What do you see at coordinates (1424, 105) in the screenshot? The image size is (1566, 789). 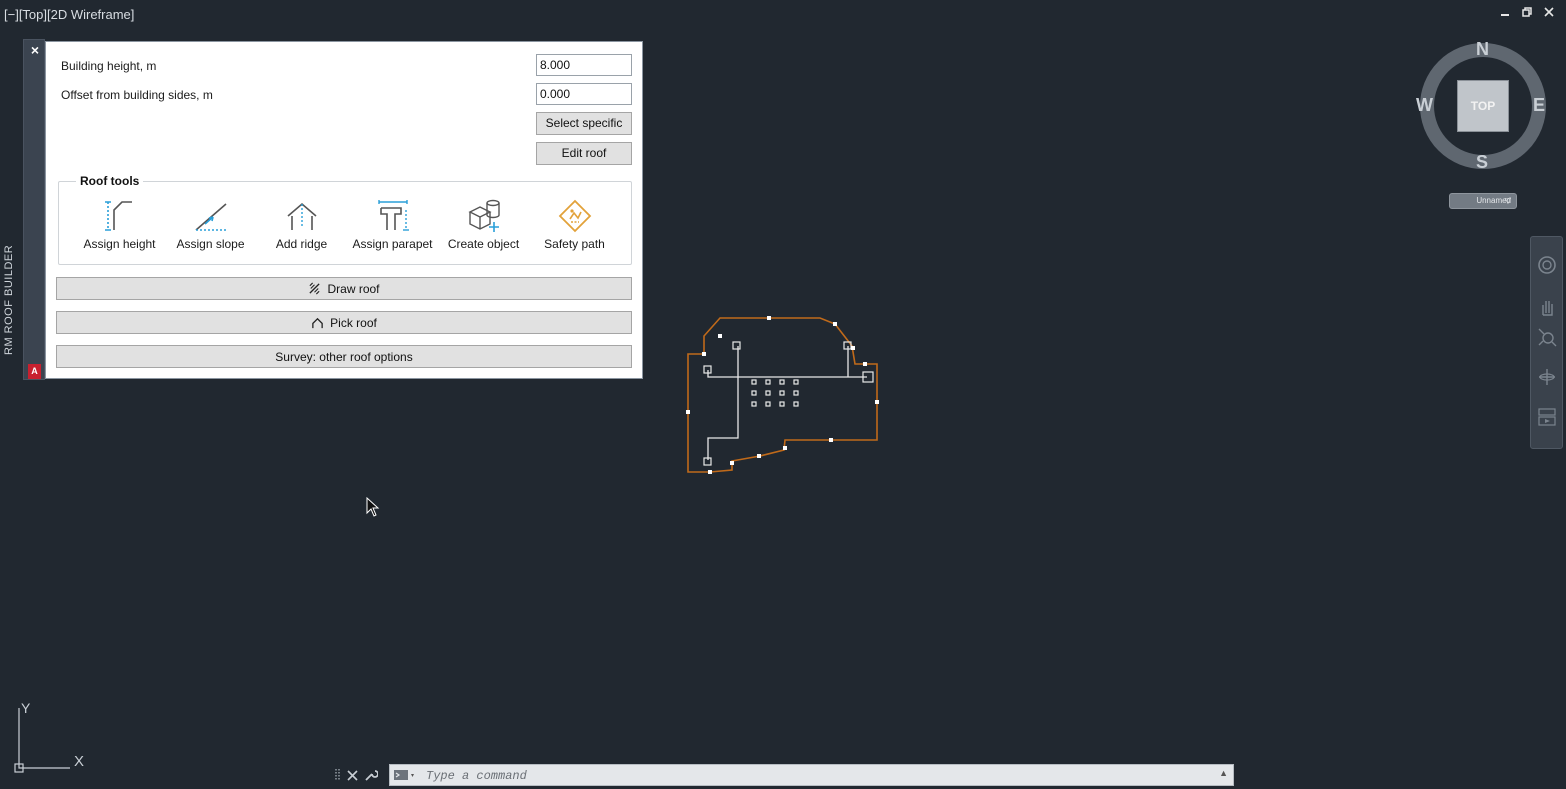 I see `compass-west: W` at bounding box center [1424, 105].